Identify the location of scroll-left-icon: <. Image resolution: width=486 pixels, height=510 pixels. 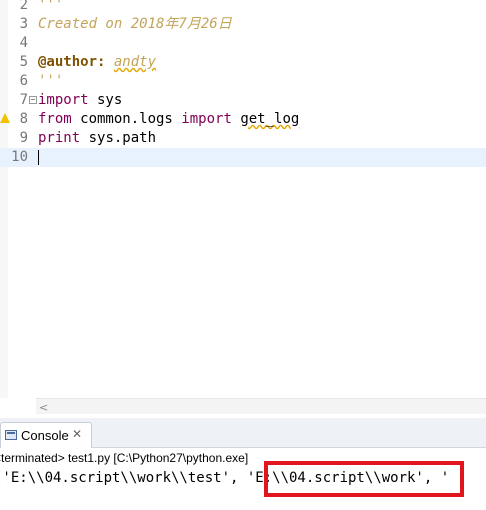
(43, 407).